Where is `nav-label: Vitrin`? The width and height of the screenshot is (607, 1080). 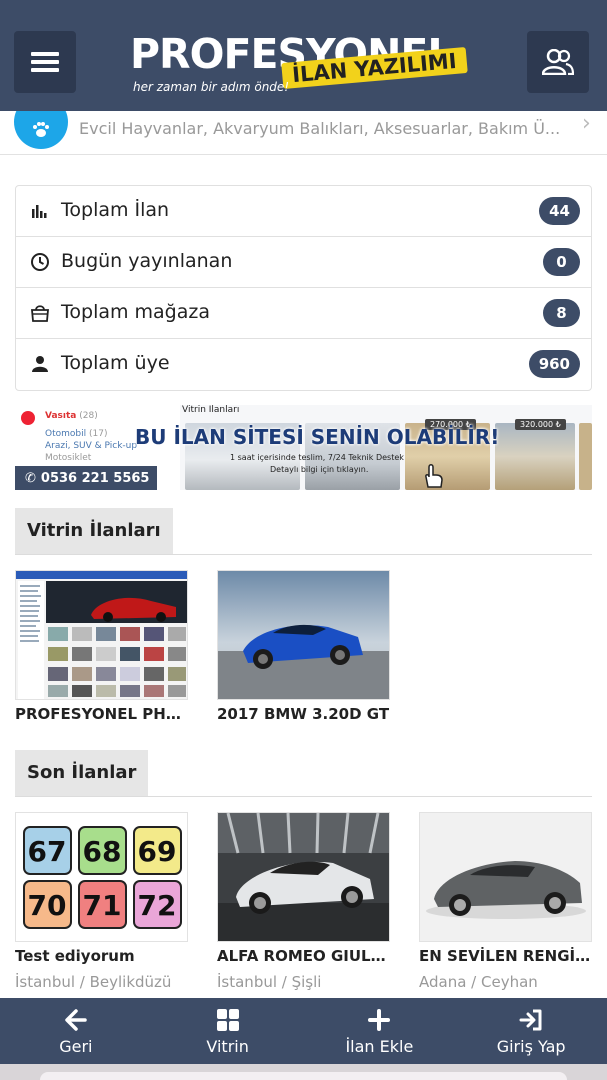
nav-label: Vitrin is located at coordinates (227, 1046).